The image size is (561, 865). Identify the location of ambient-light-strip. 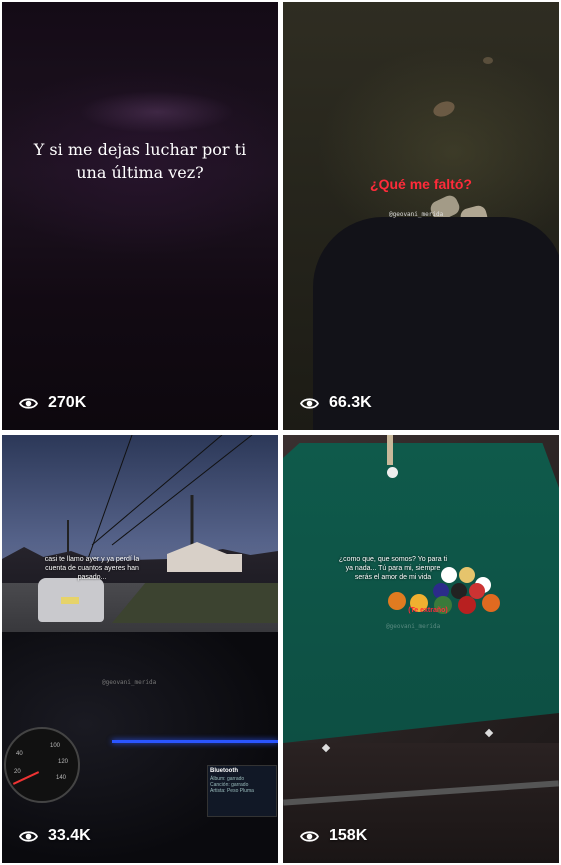
(195, 741).